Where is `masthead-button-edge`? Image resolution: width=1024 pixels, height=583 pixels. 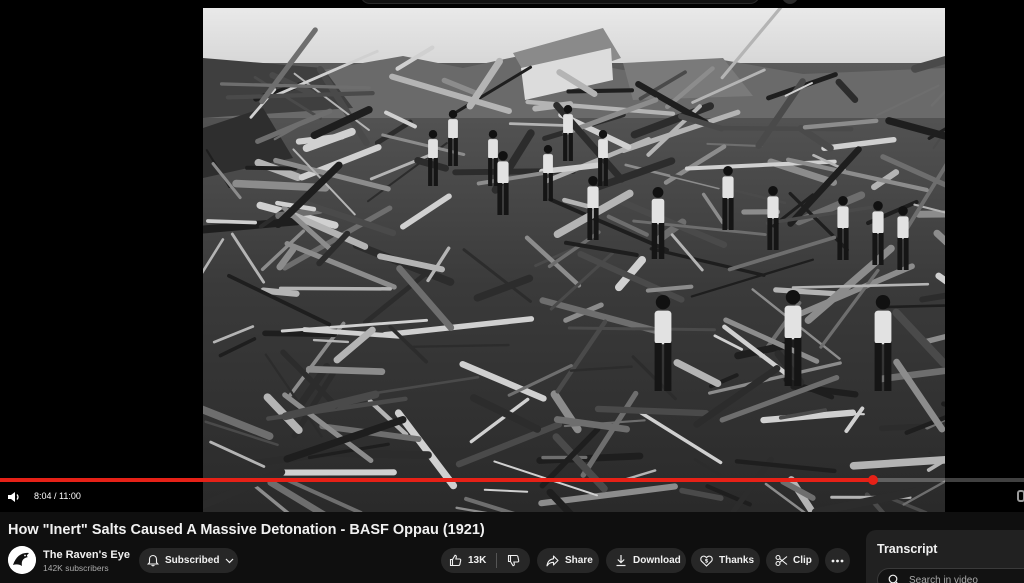
masthead-button-edge is located at coordinates (790, 2).